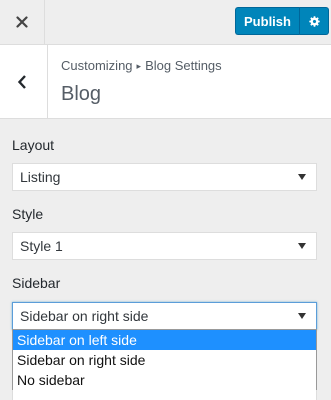 The height and width of the screenshot is (400, 331). Describe the element at coordinates (40, 177) in the screenshot. I see `layout-select-value: Listing` at that location.